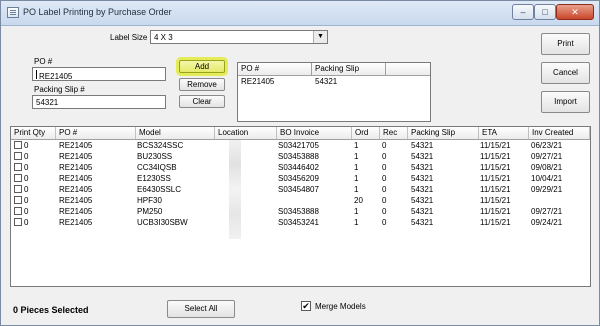  Describe the element at coordinates (298, 189) in the screenshot. I see `cell-bo-invoice: S03454807` at that location.